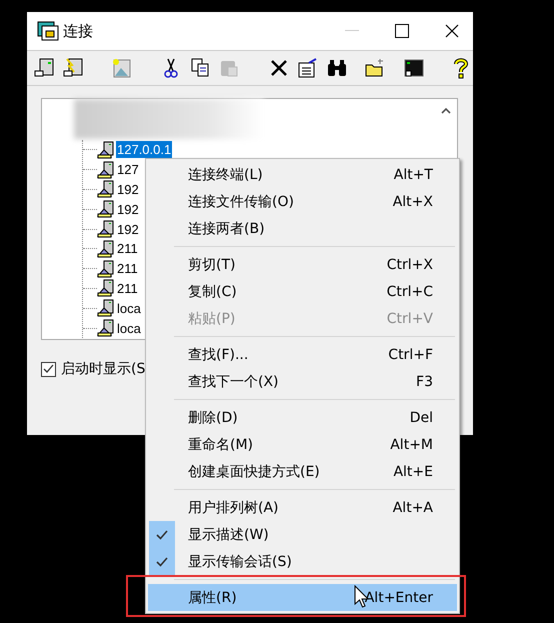  I want to click on menu-item: 显示描述(W), so click(302, 534).